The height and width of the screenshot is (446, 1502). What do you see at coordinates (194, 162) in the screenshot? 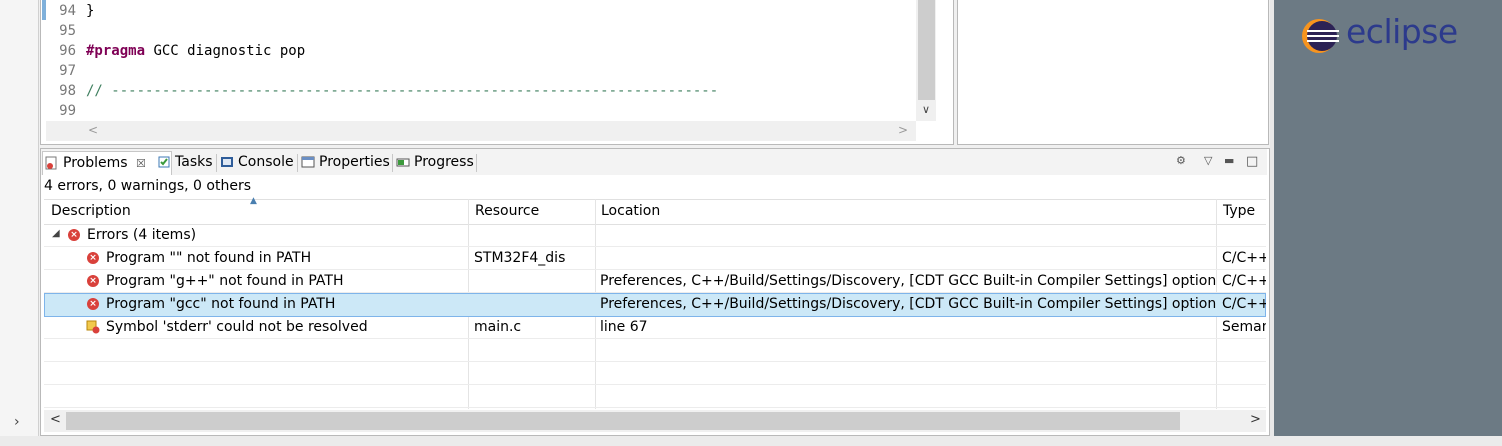
I see `tab-label: Tasks` at bounding box center [194, 162].